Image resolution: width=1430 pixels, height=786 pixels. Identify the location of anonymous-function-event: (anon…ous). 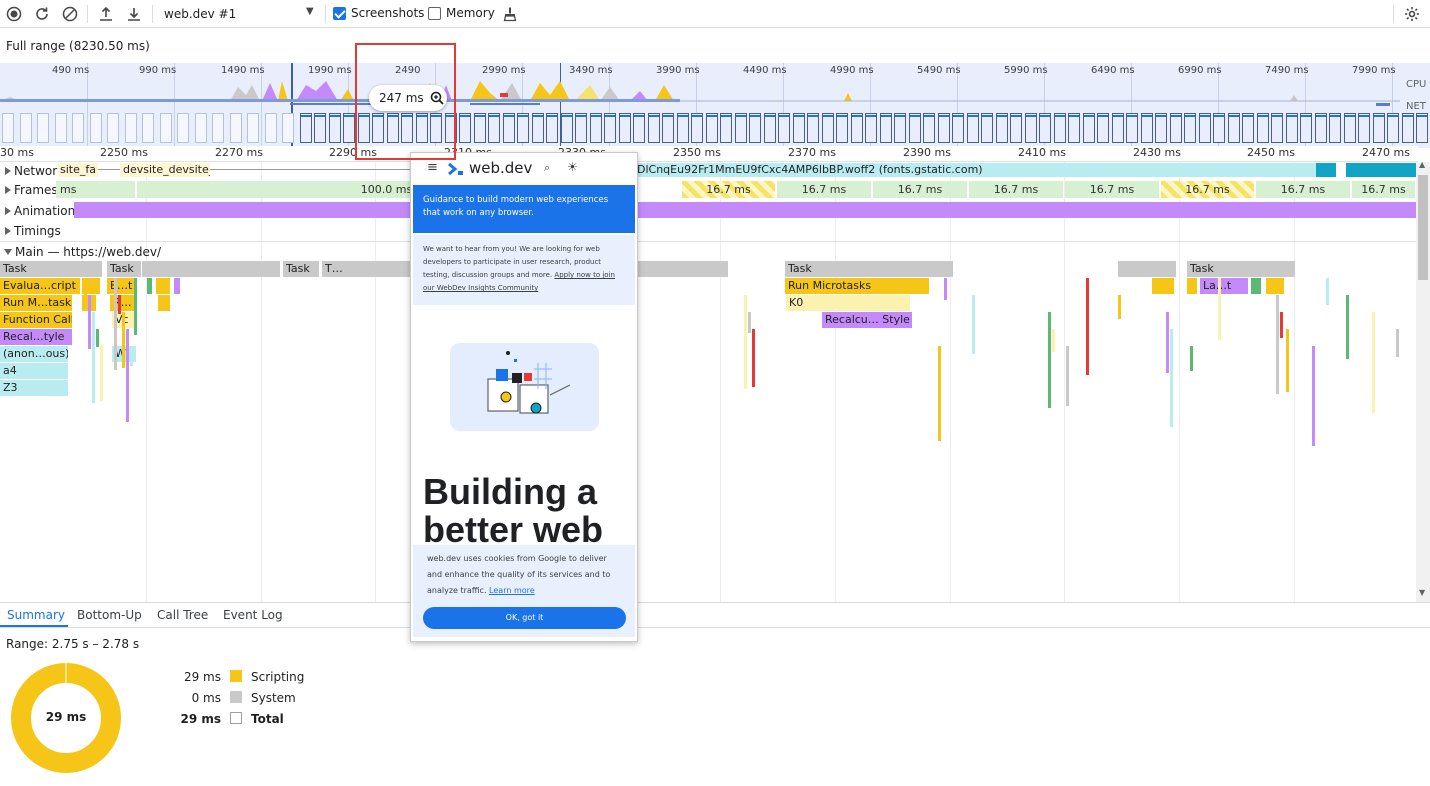
(34, 354).